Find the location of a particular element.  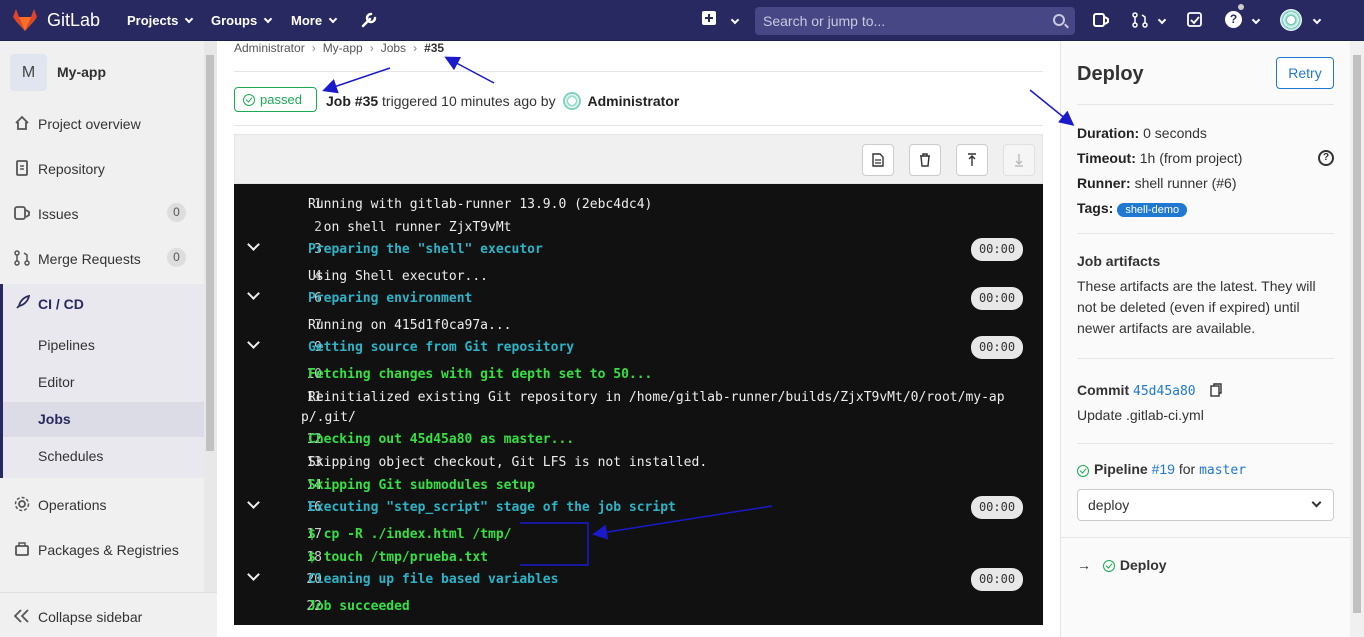

nav-groups: Groups is located at coordinates (242, 20).